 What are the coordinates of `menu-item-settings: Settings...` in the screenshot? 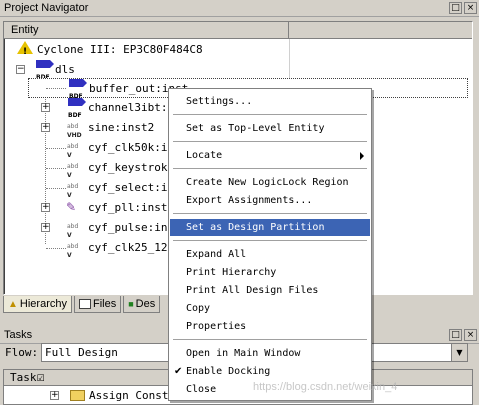 It's located at (270, 101).